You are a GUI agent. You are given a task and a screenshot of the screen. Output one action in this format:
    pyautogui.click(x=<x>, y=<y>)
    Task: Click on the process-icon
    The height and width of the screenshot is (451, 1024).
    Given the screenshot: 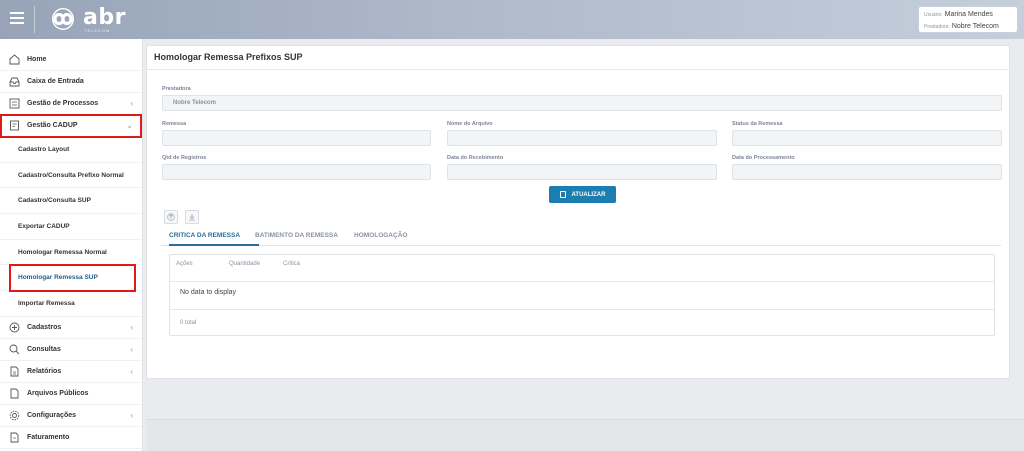 What is the action you would take?
    pyautogui.click(x=14, y=104)
    